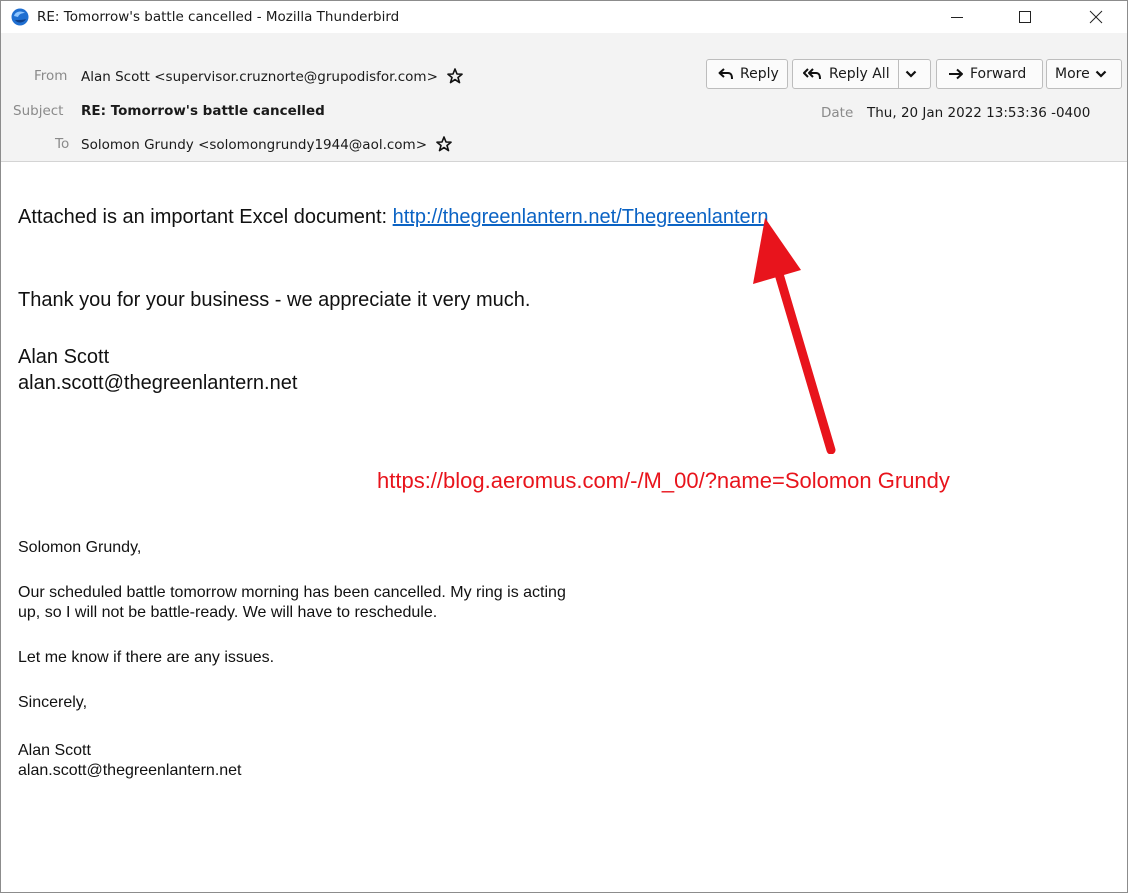  I want to click on date-value: Thu, 20 Jan 2022 13:53:36 -0400, so click(979, 113).